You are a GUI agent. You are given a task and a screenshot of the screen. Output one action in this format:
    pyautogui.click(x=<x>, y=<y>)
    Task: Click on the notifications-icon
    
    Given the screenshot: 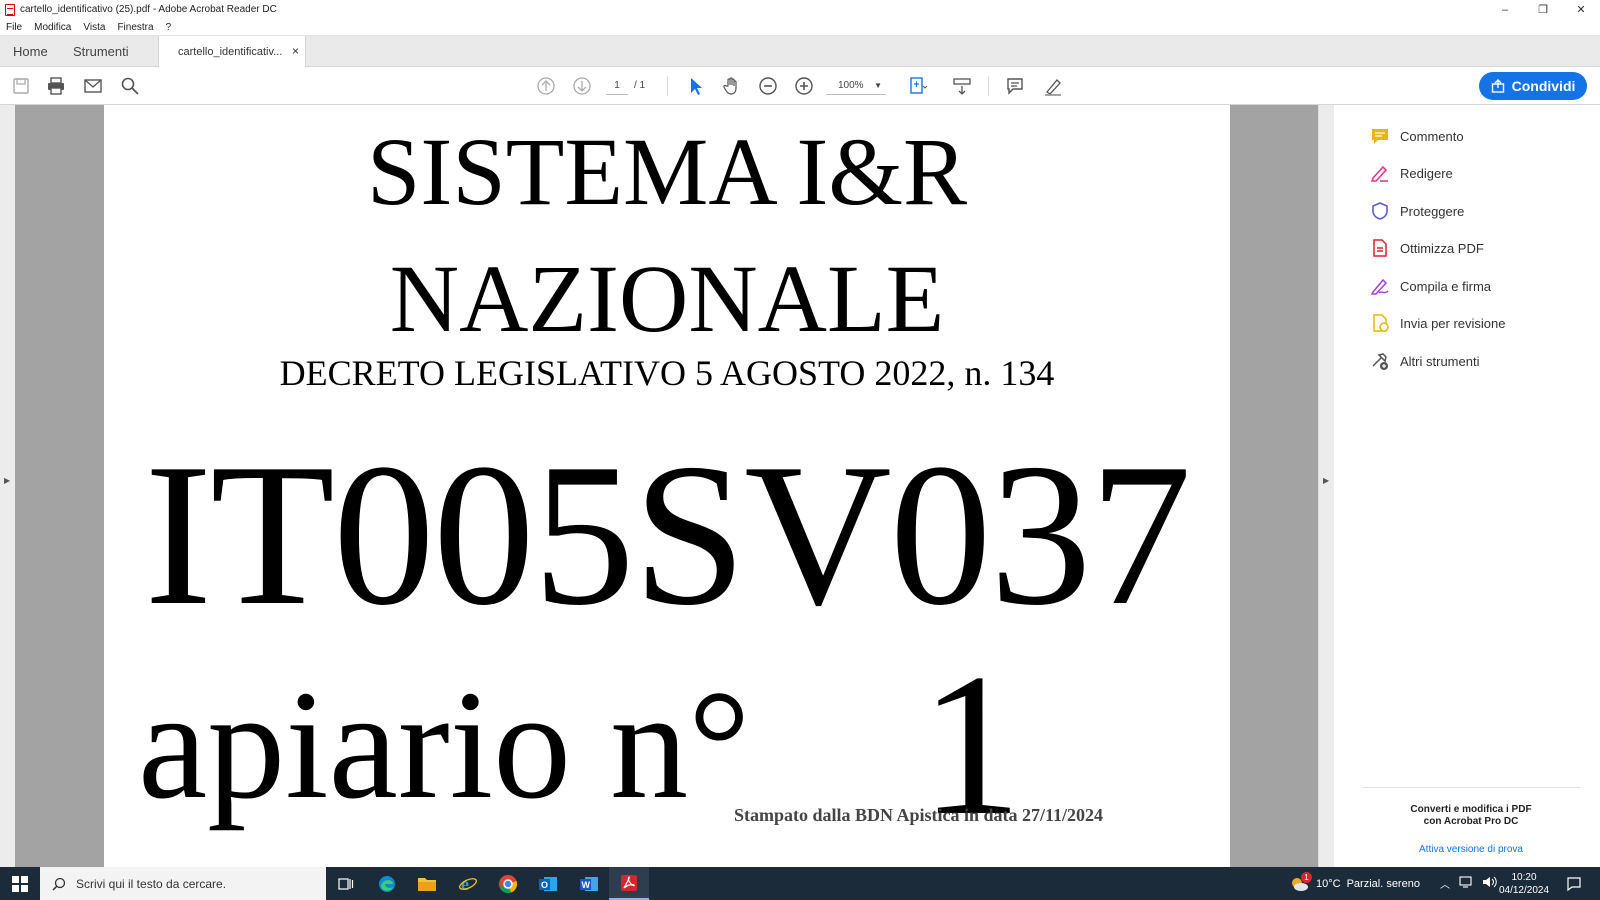 What is the action you would take?
    pyautogui.click(x=1574, y=883)
    